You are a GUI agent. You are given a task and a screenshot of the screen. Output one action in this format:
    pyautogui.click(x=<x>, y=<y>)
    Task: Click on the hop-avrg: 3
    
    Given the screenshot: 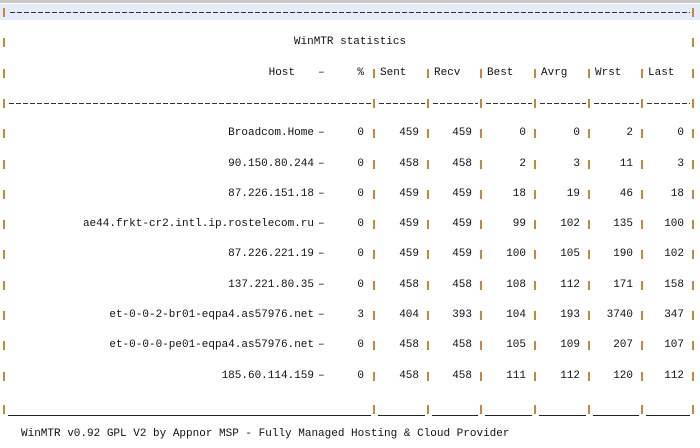 What is the action you would take?
    pyautogui.click(x=576, y=163)
    